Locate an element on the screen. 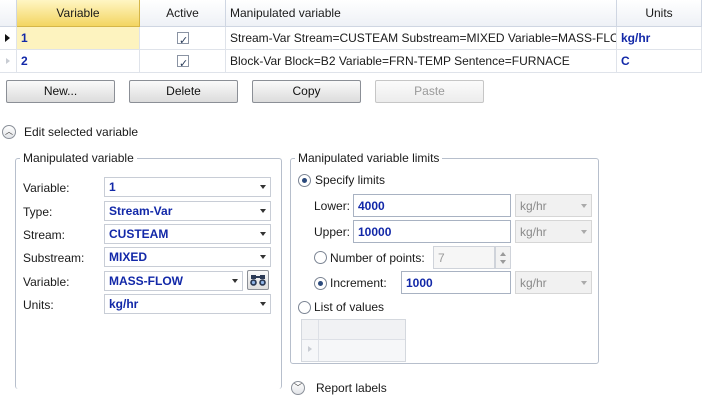  lower-input: 4000 is located at coordinates (432, 205).